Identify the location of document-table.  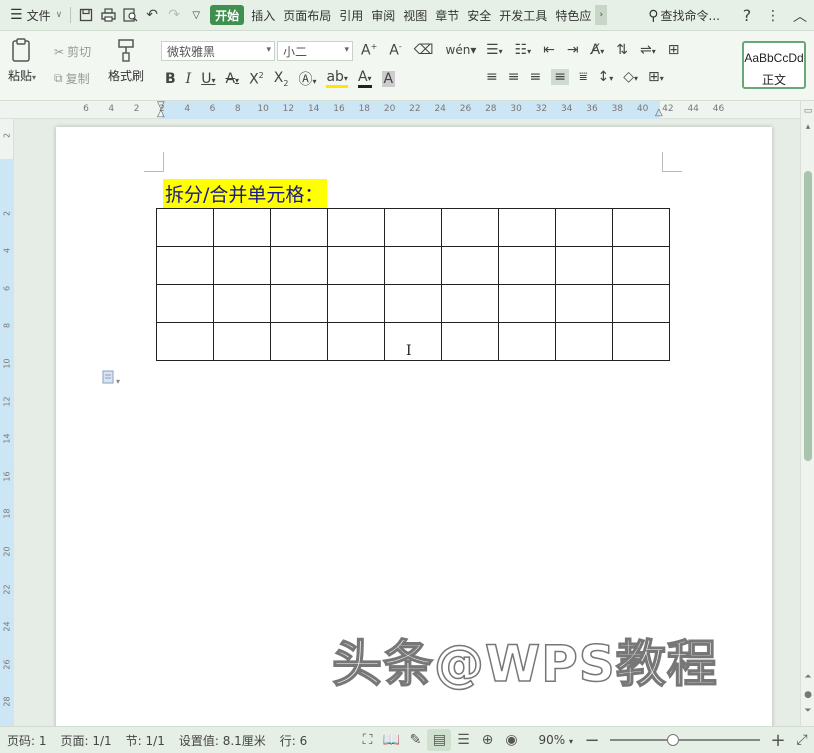
(413, 284).